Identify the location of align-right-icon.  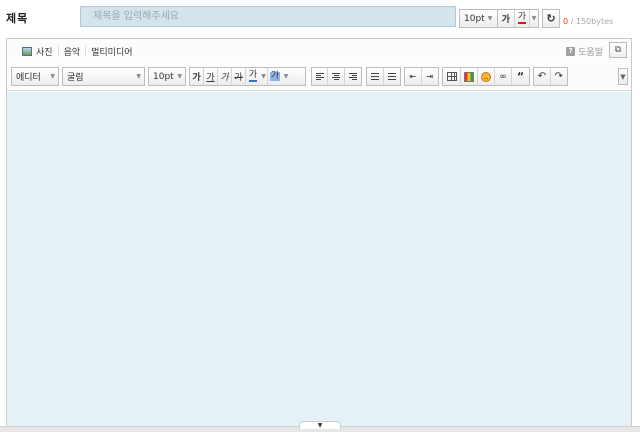
(352, 76).